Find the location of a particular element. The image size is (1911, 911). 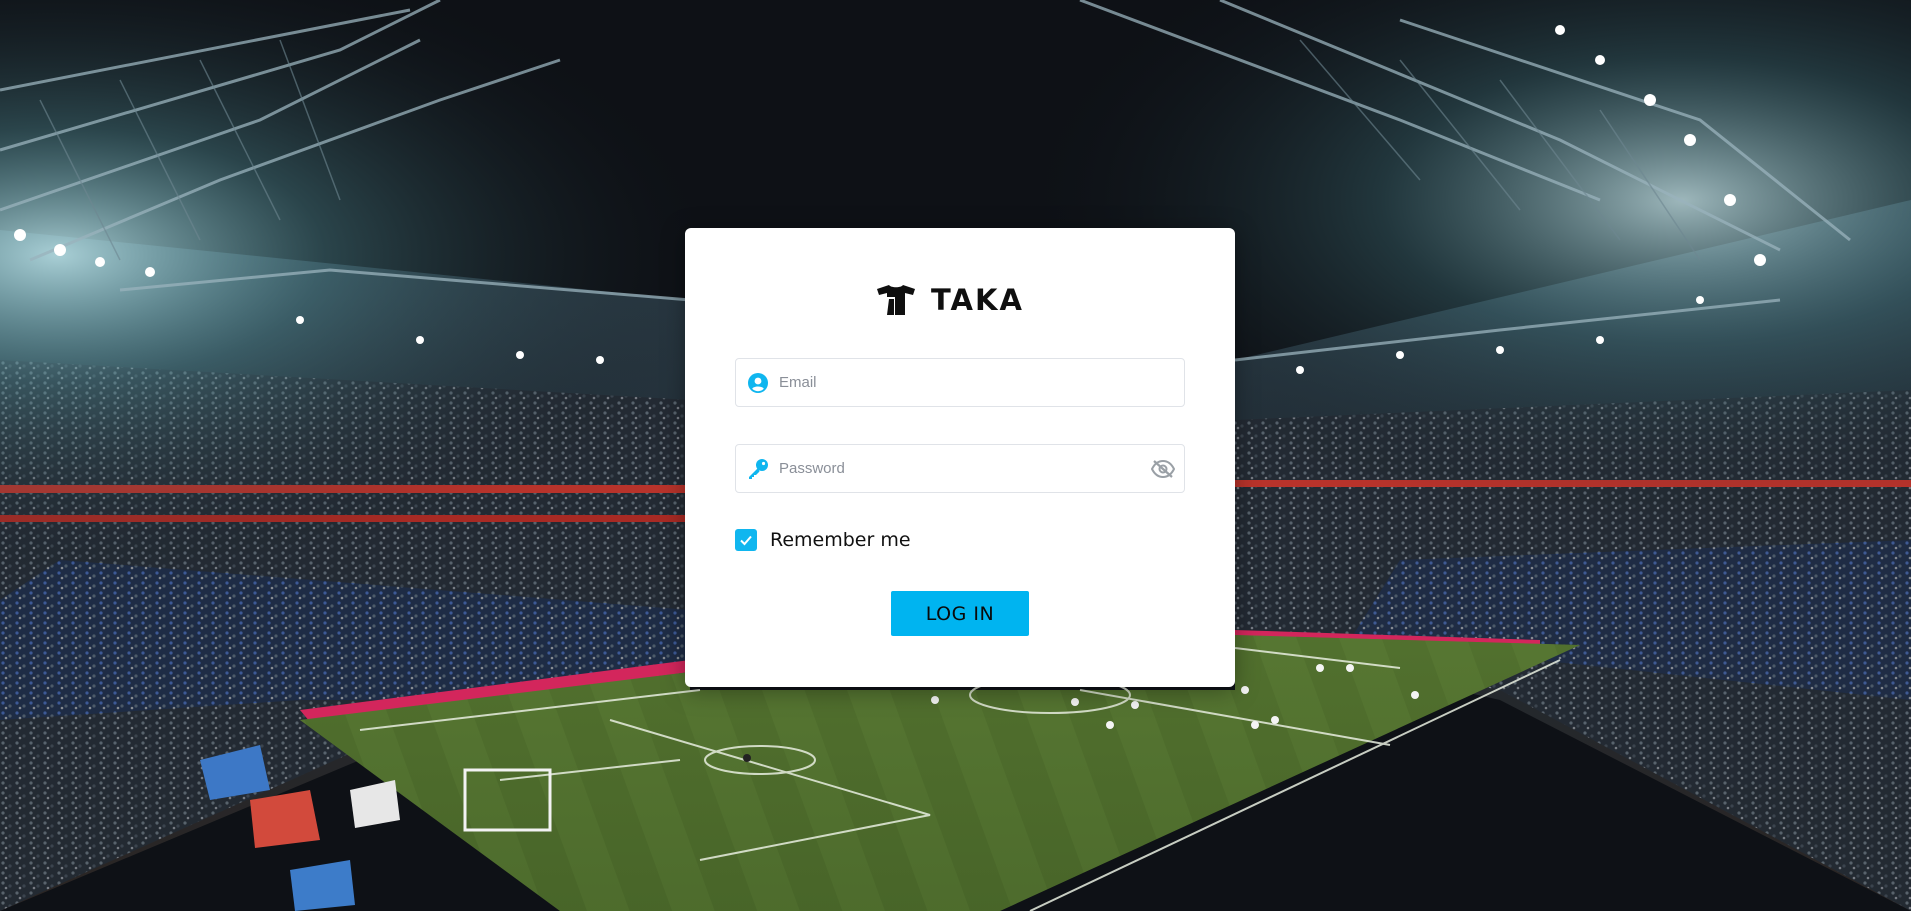

brand-name: TAKA is located at coordinates (977, 300).